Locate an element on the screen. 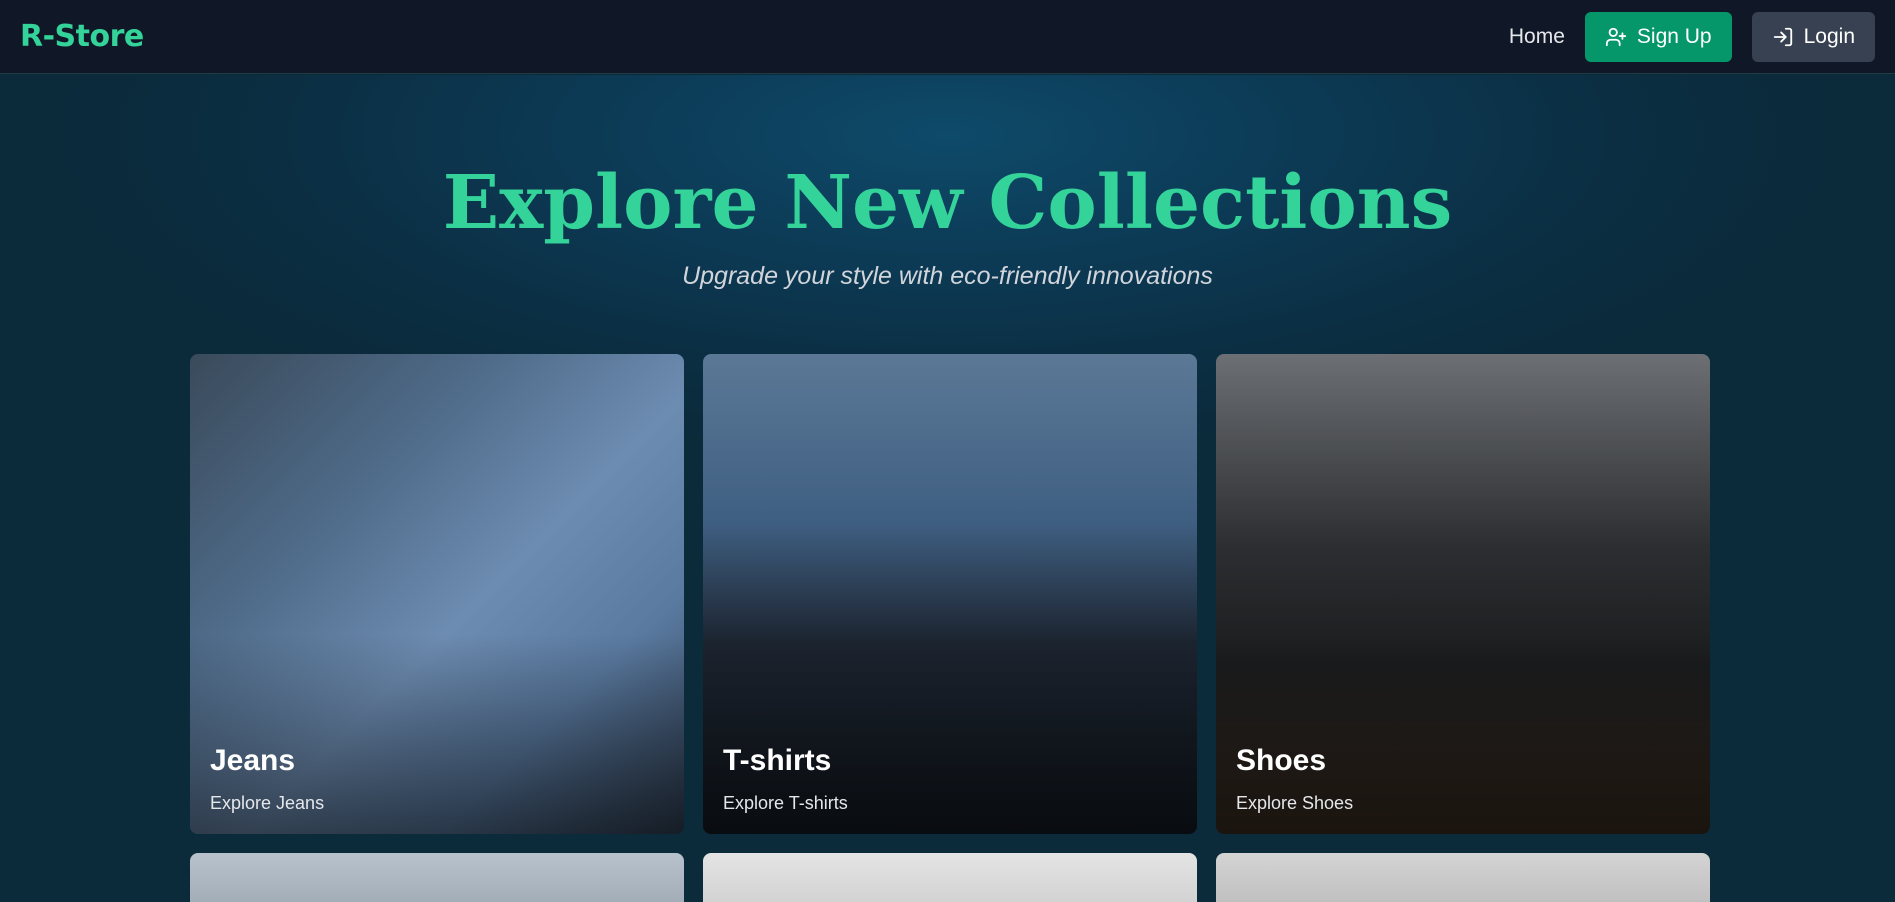  card-title: T-shirts is located at coordinates (777, 760).